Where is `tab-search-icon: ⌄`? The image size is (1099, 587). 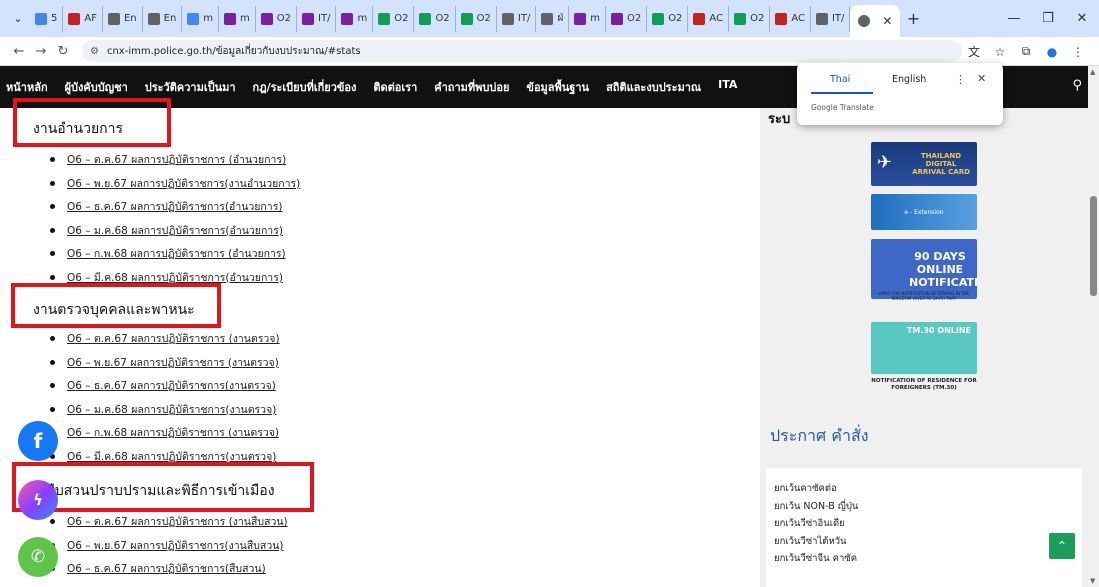
tab-search-icon: ⌄ is located at coordinates (18, 19).